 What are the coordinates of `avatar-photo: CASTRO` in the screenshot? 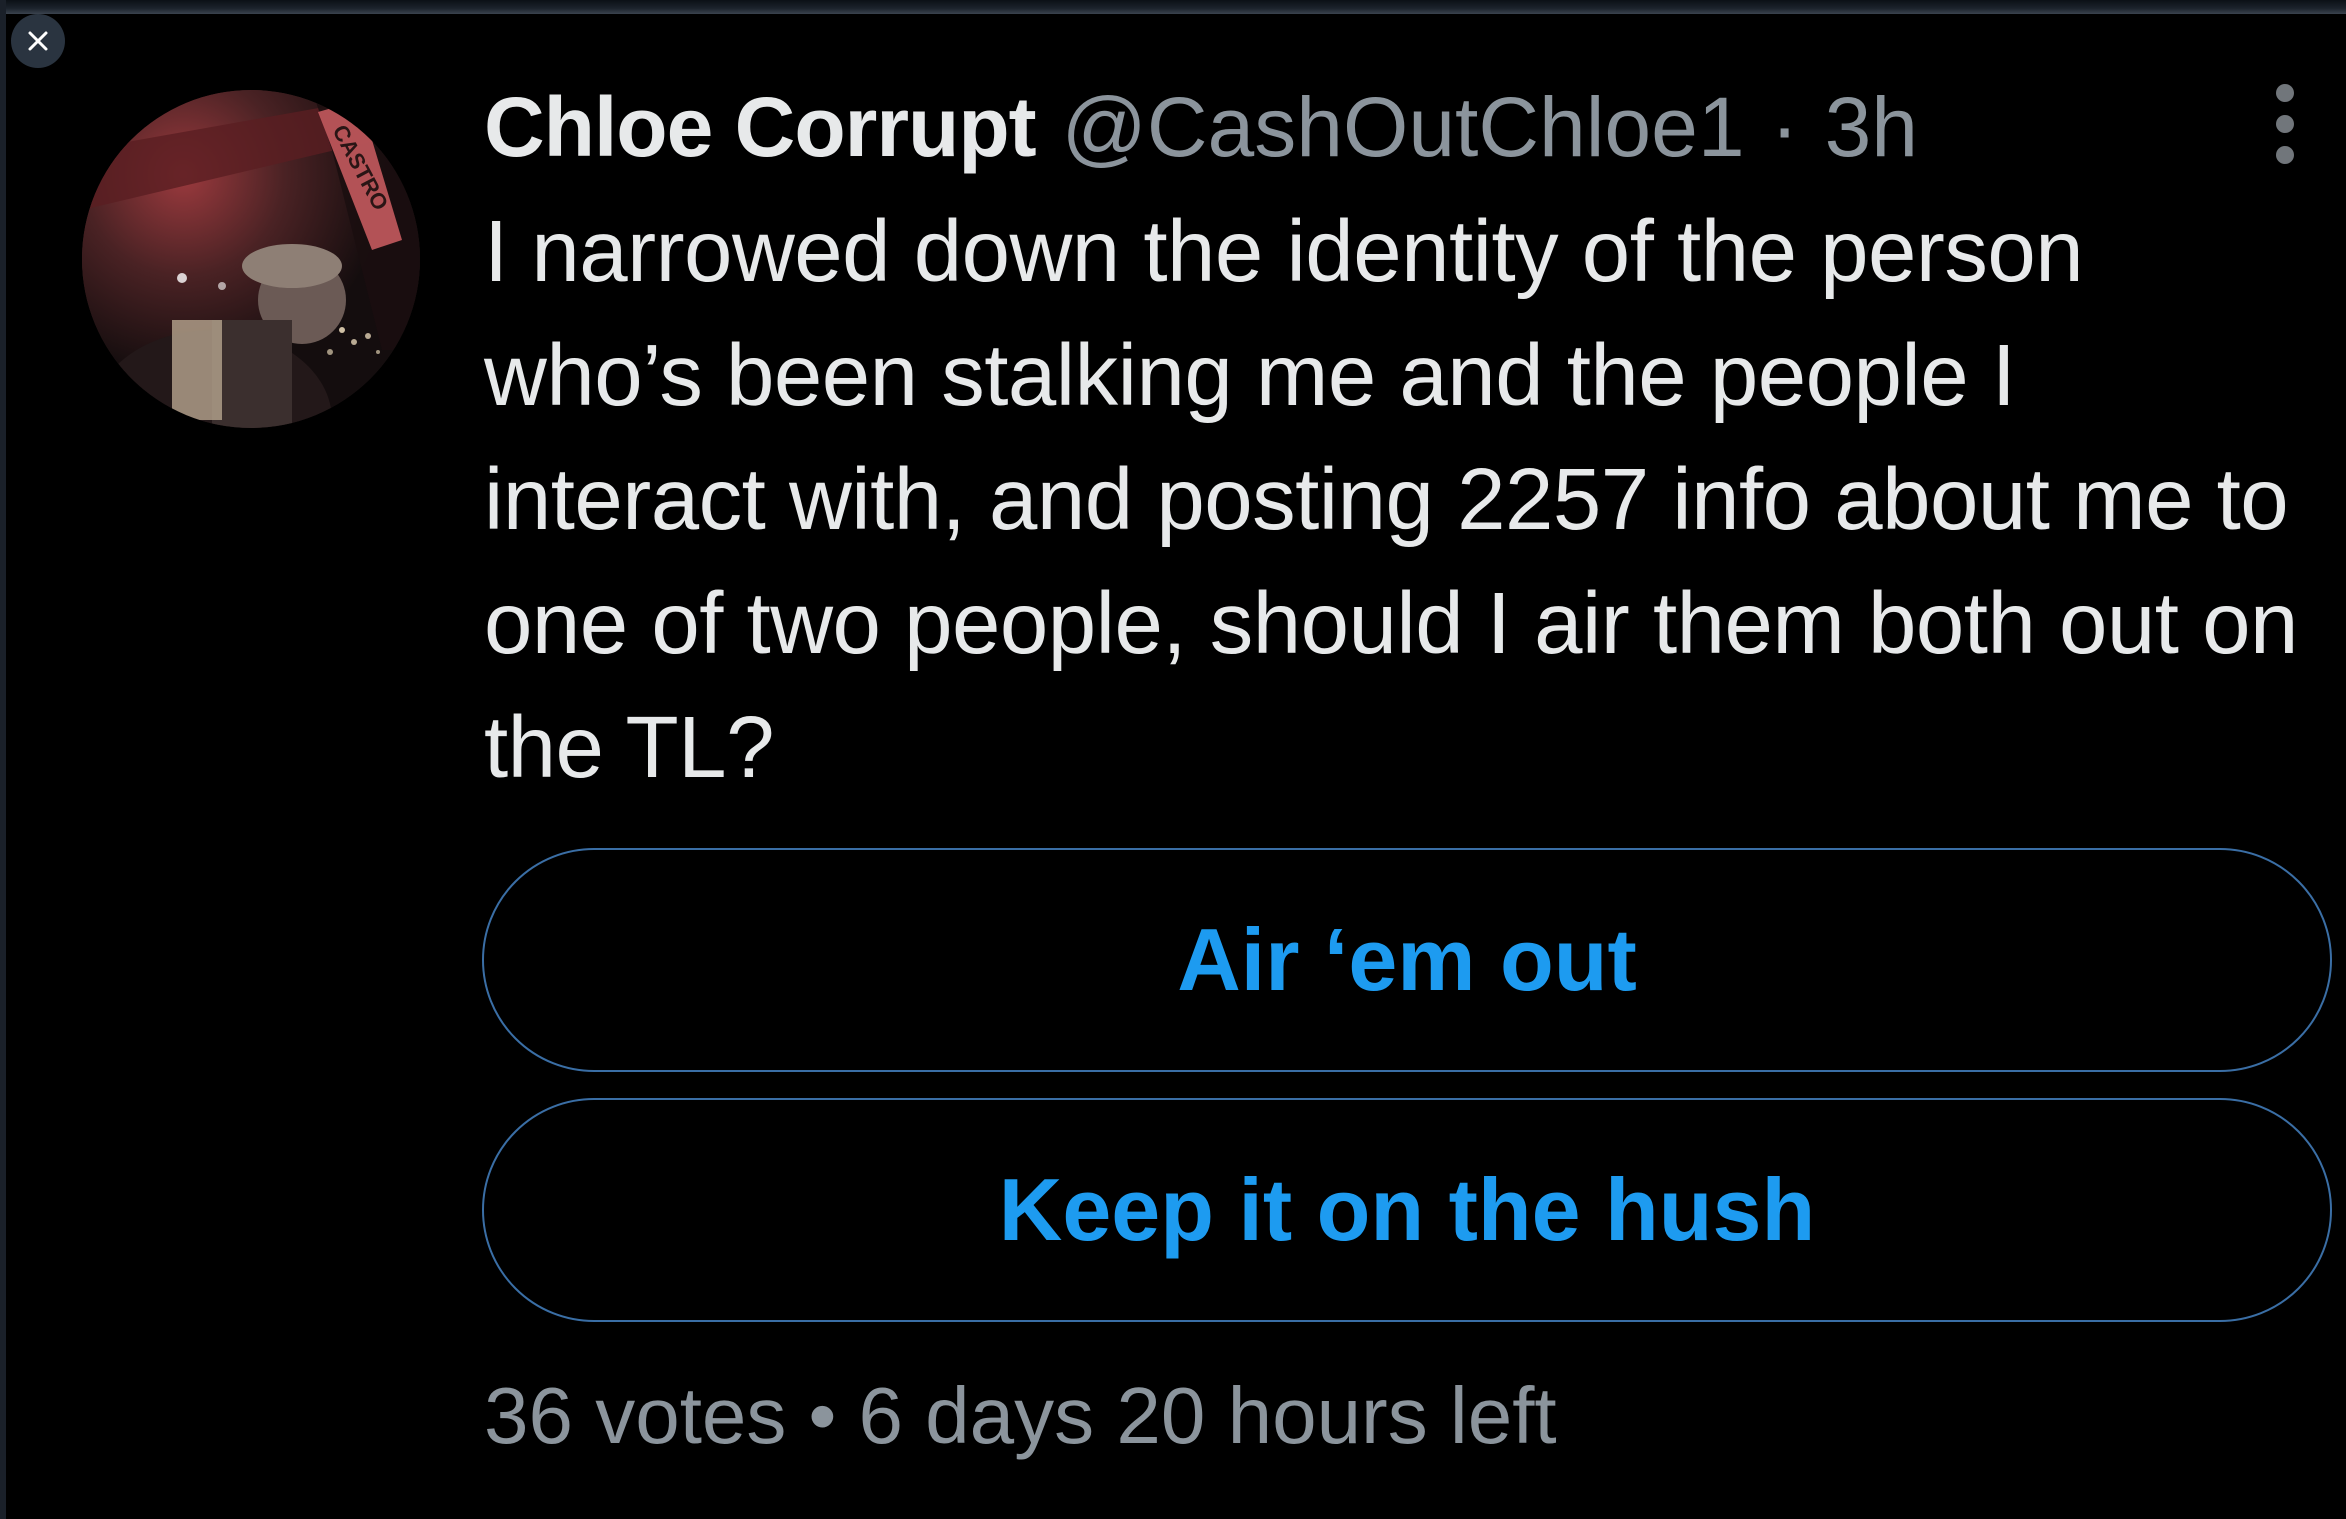 It's located at (251, 259).